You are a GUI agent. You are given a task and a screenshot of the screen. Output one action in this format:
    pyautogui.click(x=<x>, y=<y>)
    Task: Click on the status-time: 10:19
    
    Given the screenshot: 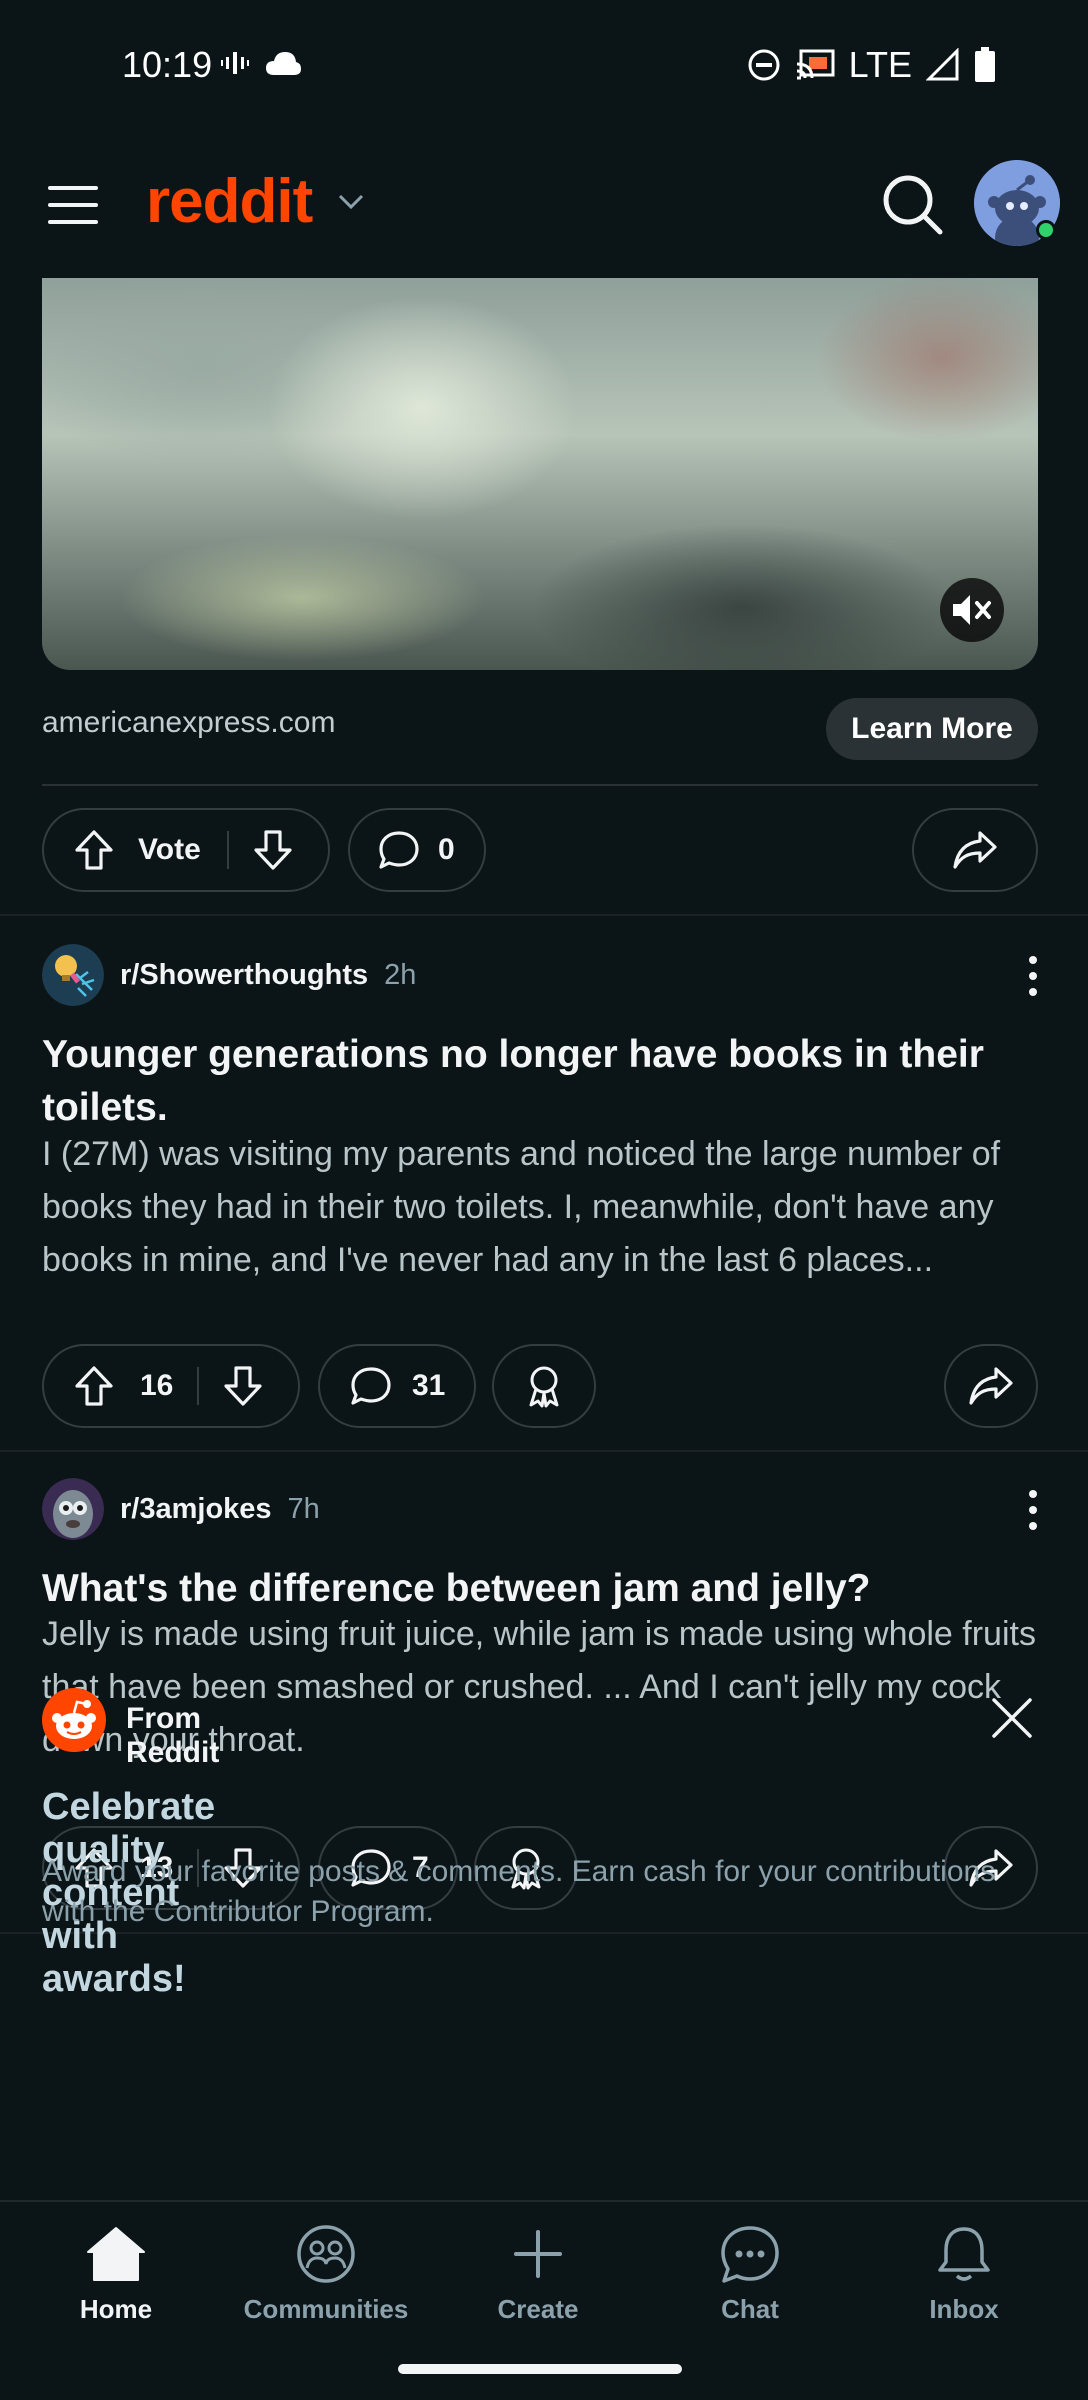 What is the action you would take?
    pyautogui.click(x=167, y=64)
    